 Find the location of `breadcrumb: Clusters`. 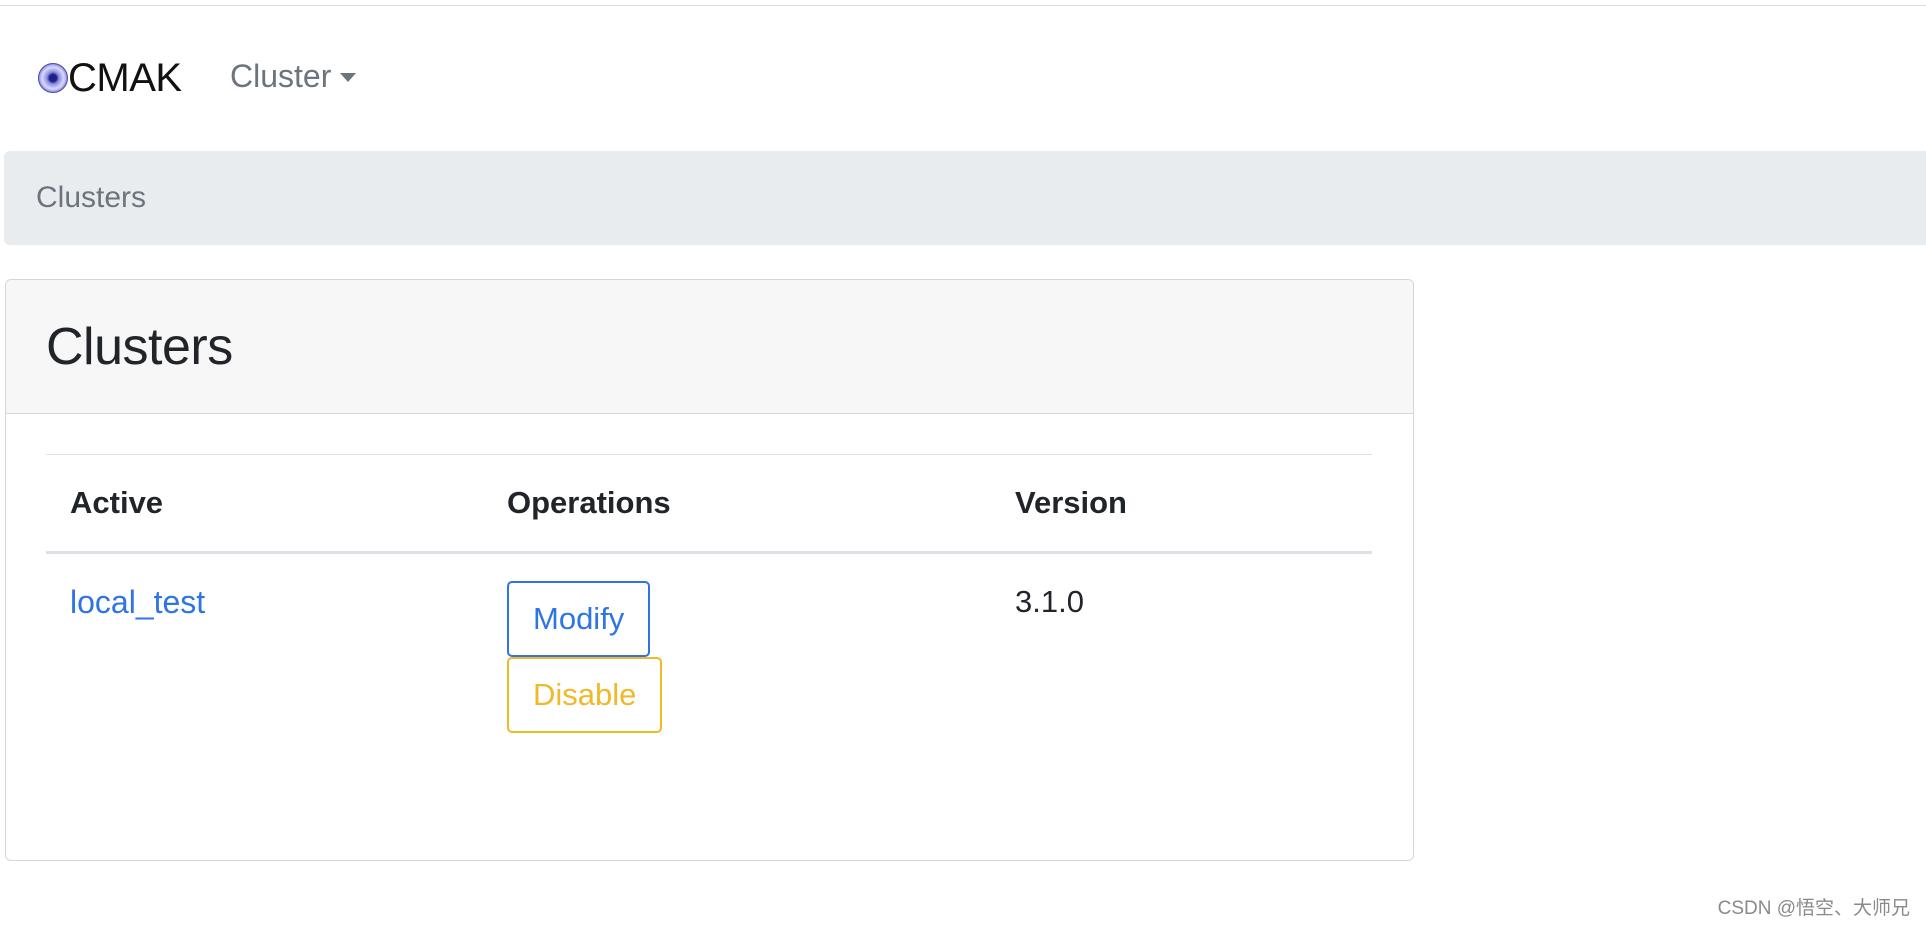

breadcrumb: Clusters is located at coordinates (965, 198).